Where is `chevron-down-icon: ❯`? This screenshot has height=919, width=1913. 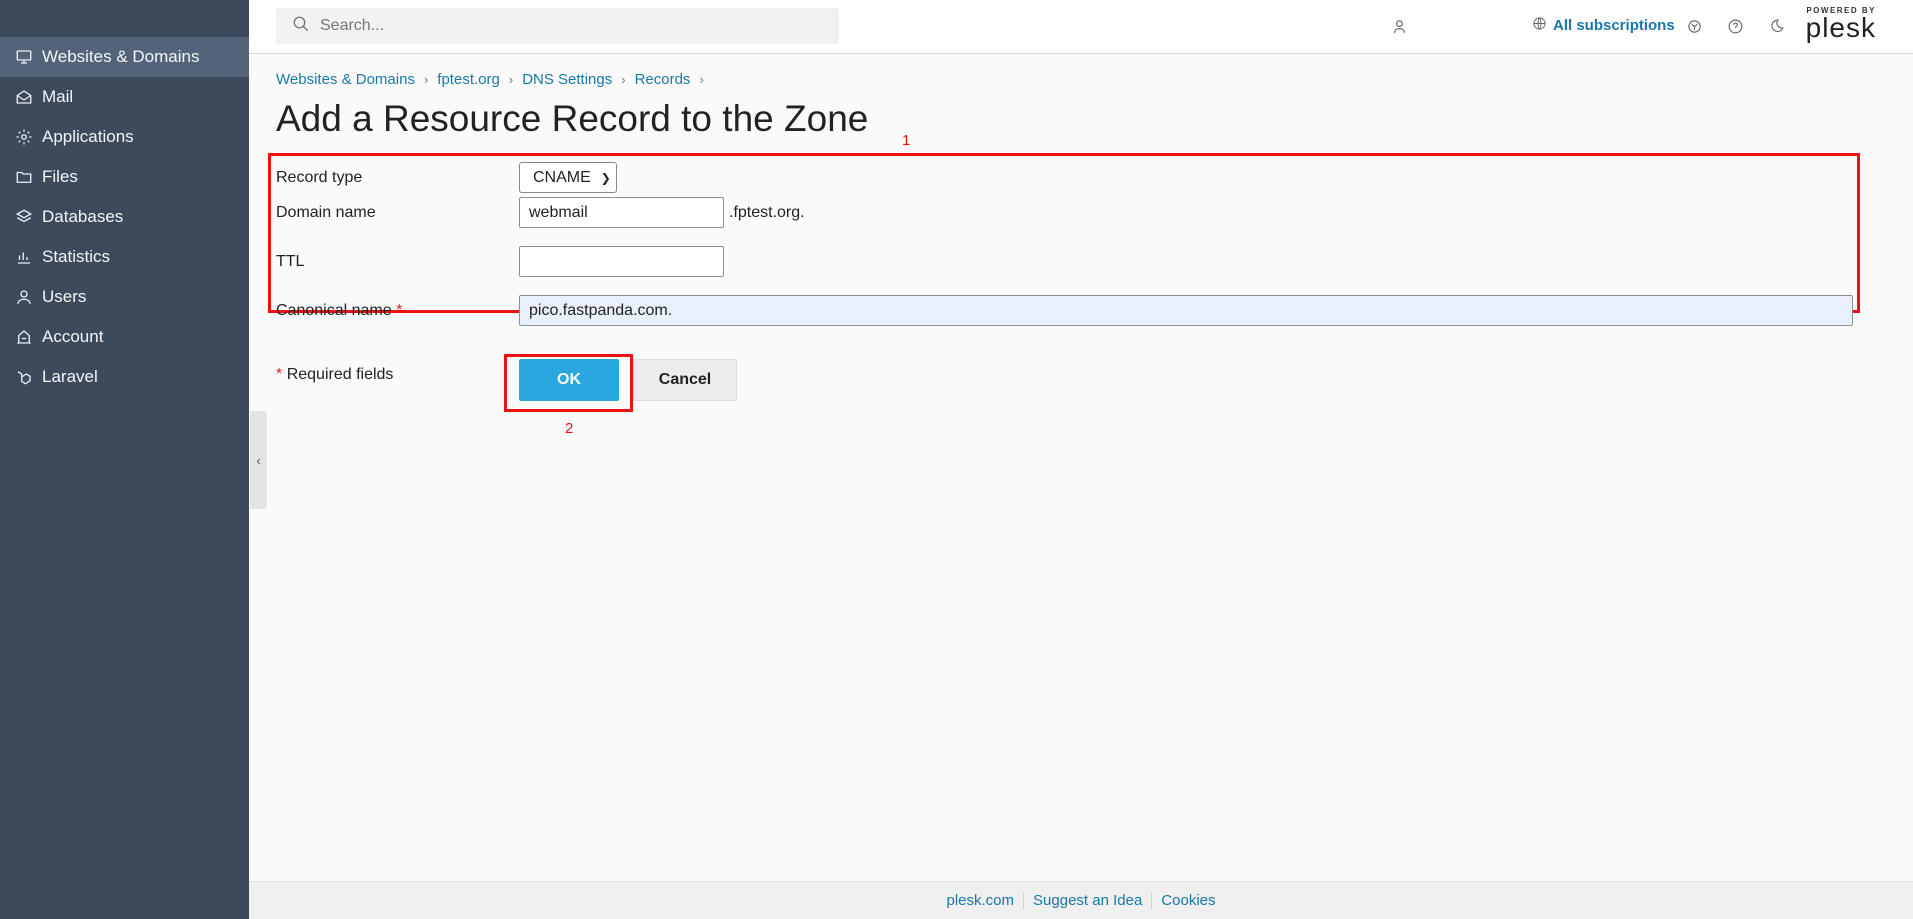 chevron-down-icon: ❯ is located at coordinates (605, 177).